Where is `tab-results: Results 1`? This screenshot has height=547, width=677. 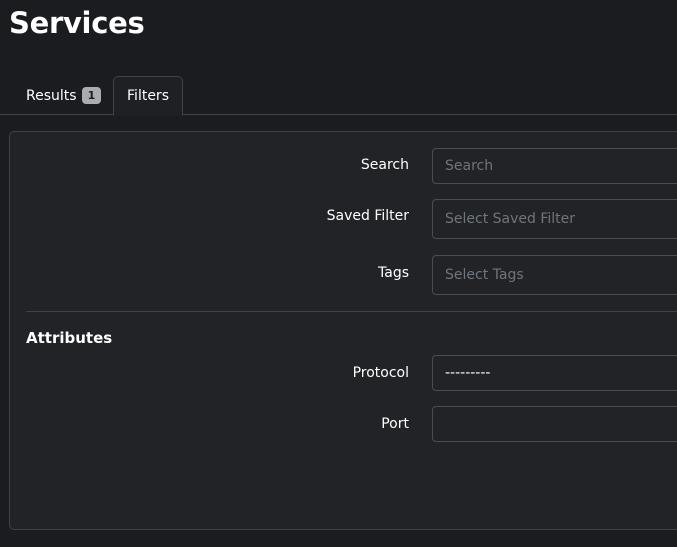 tab-results: Results 1 is located at coordinates (63, 95).